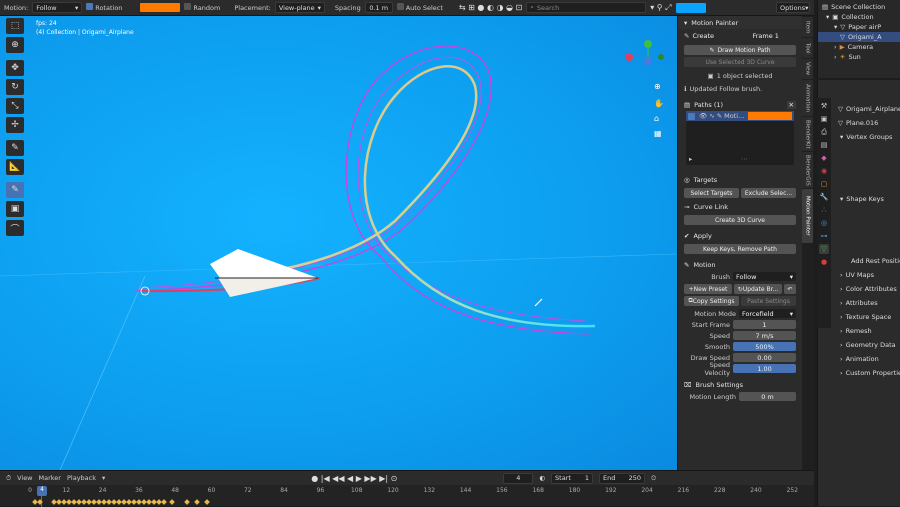 The width and height of the screenshot is (900, 507). Describe the element at coordinates (629, 57) in the screenshot. I see `gizmo-x-axis` at that location.